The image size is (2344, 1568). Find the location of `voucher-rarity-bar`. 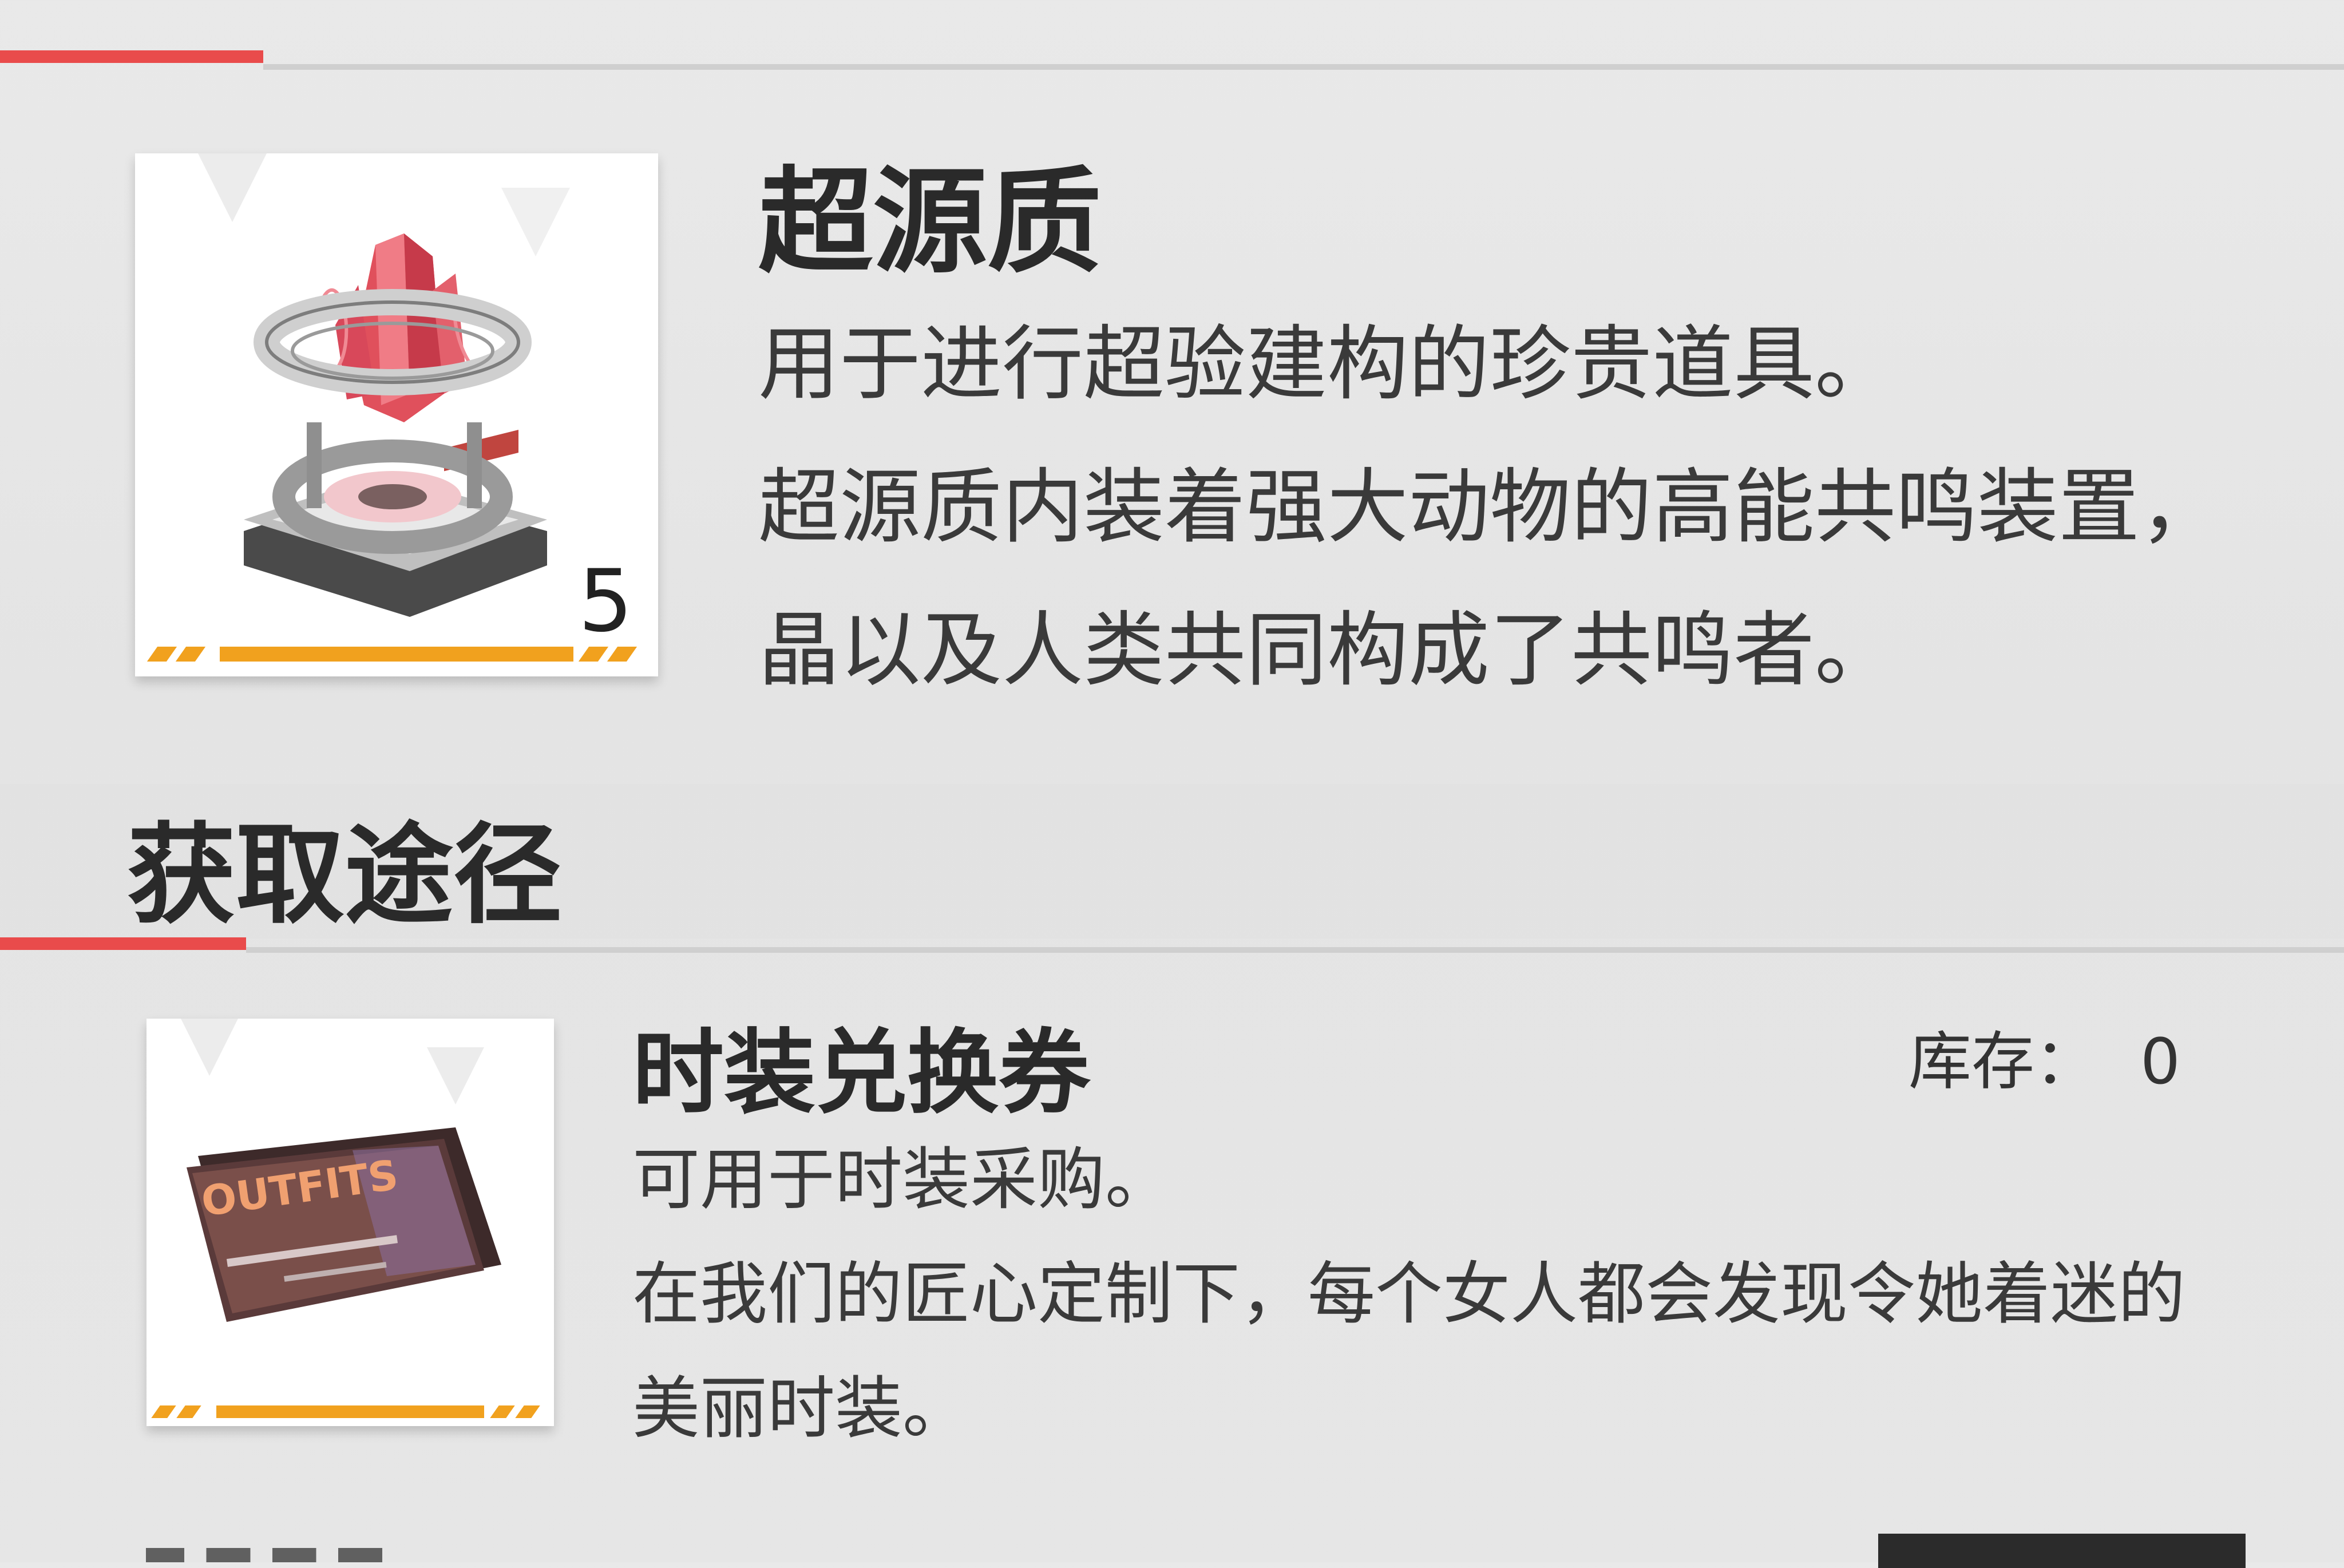

voucher-rarity-bar is located at coordinates (348, 1411).